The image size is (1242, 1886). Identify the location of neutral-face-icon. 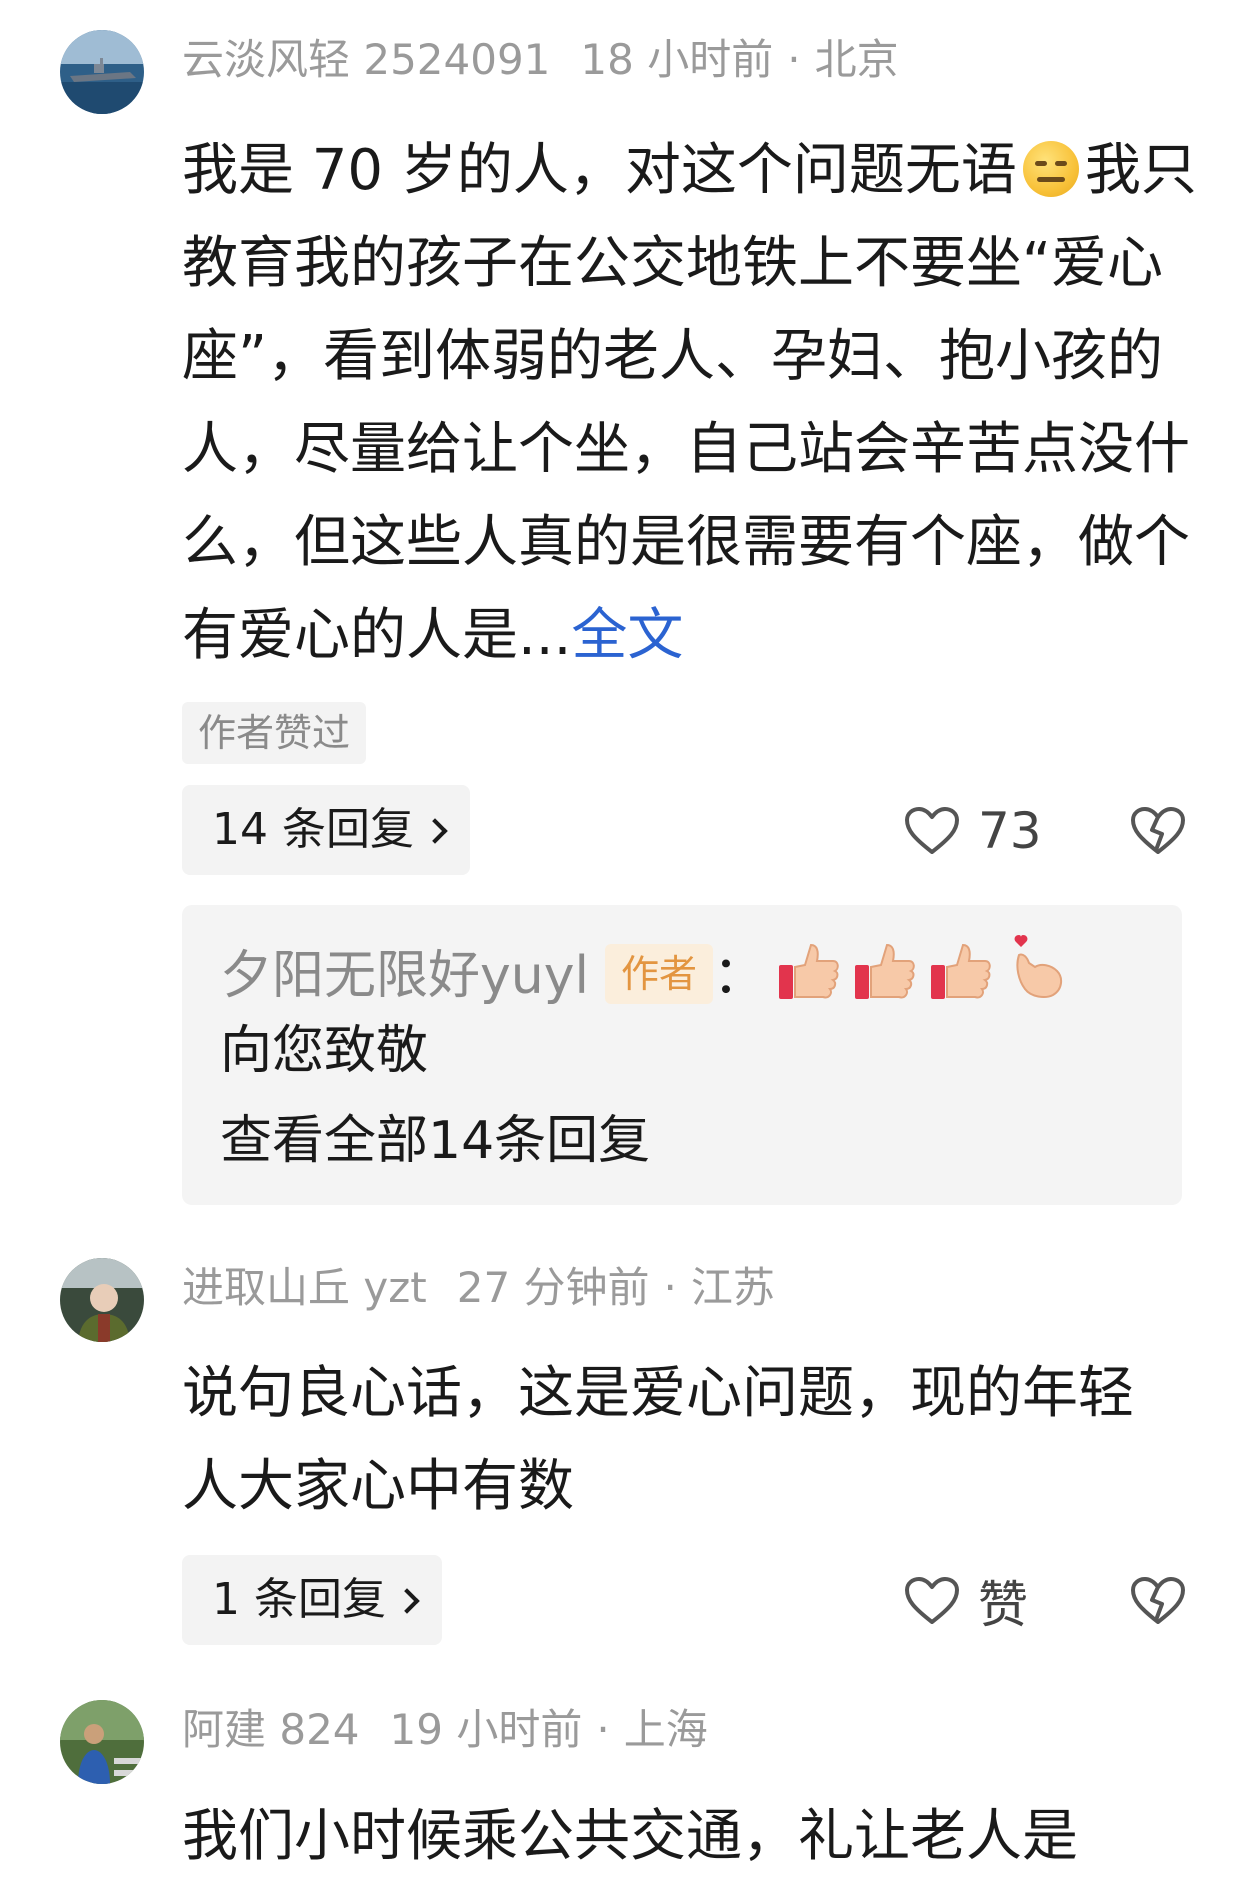
(1050, 169).